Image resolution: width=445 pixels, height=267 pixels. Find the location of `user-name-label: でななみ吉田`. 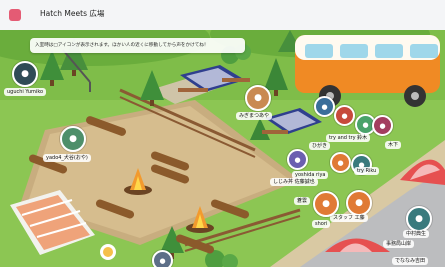

user-name-label: でななみ吉田 is located at coordinates (410, 261).